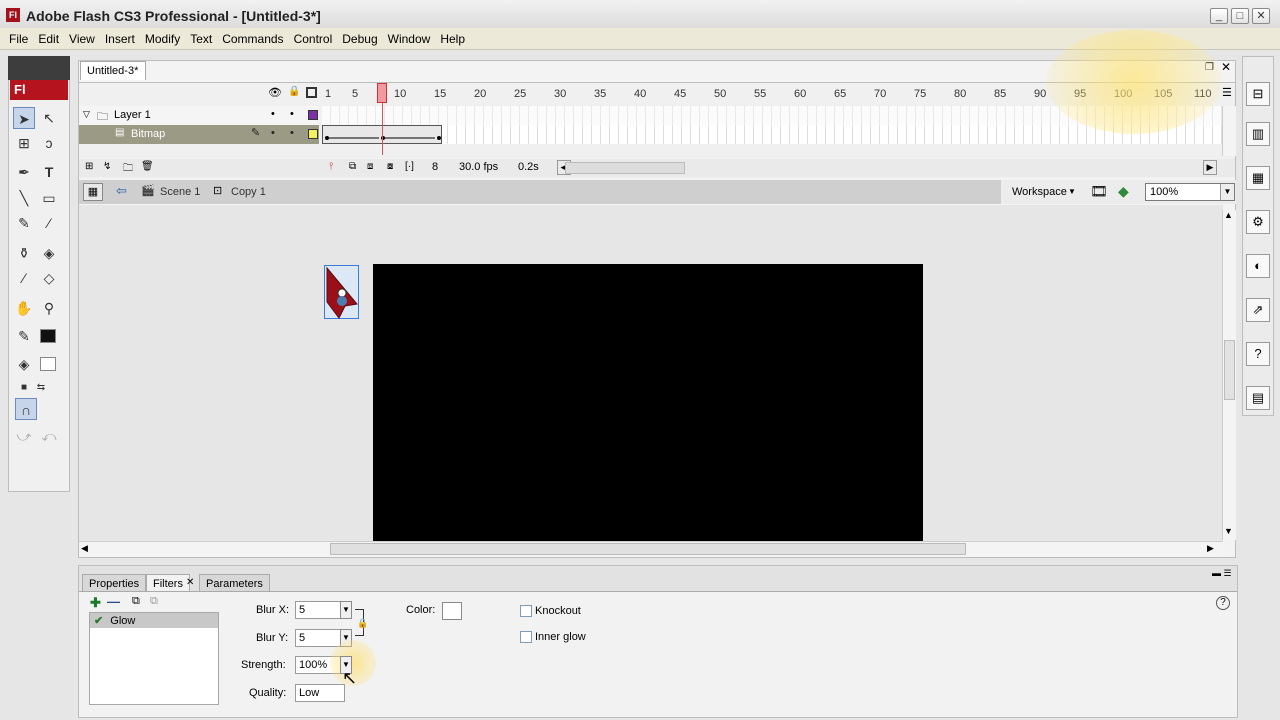 This screenshot has width=1280, height=720. What do you see at coordinates (190, 582) in the screenshot?
I see `close-tab-icon: ✕` at bounding box center [190, 582].